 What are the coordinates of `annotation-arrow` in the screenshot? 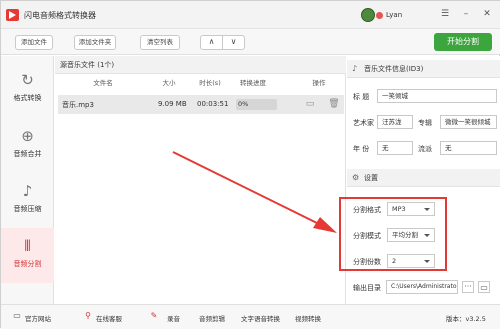 It's located at (254, 192).